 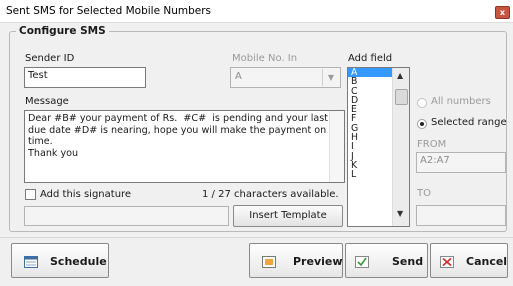 I want to click on cancel-button: Cancel, so click(x=469, y=260).